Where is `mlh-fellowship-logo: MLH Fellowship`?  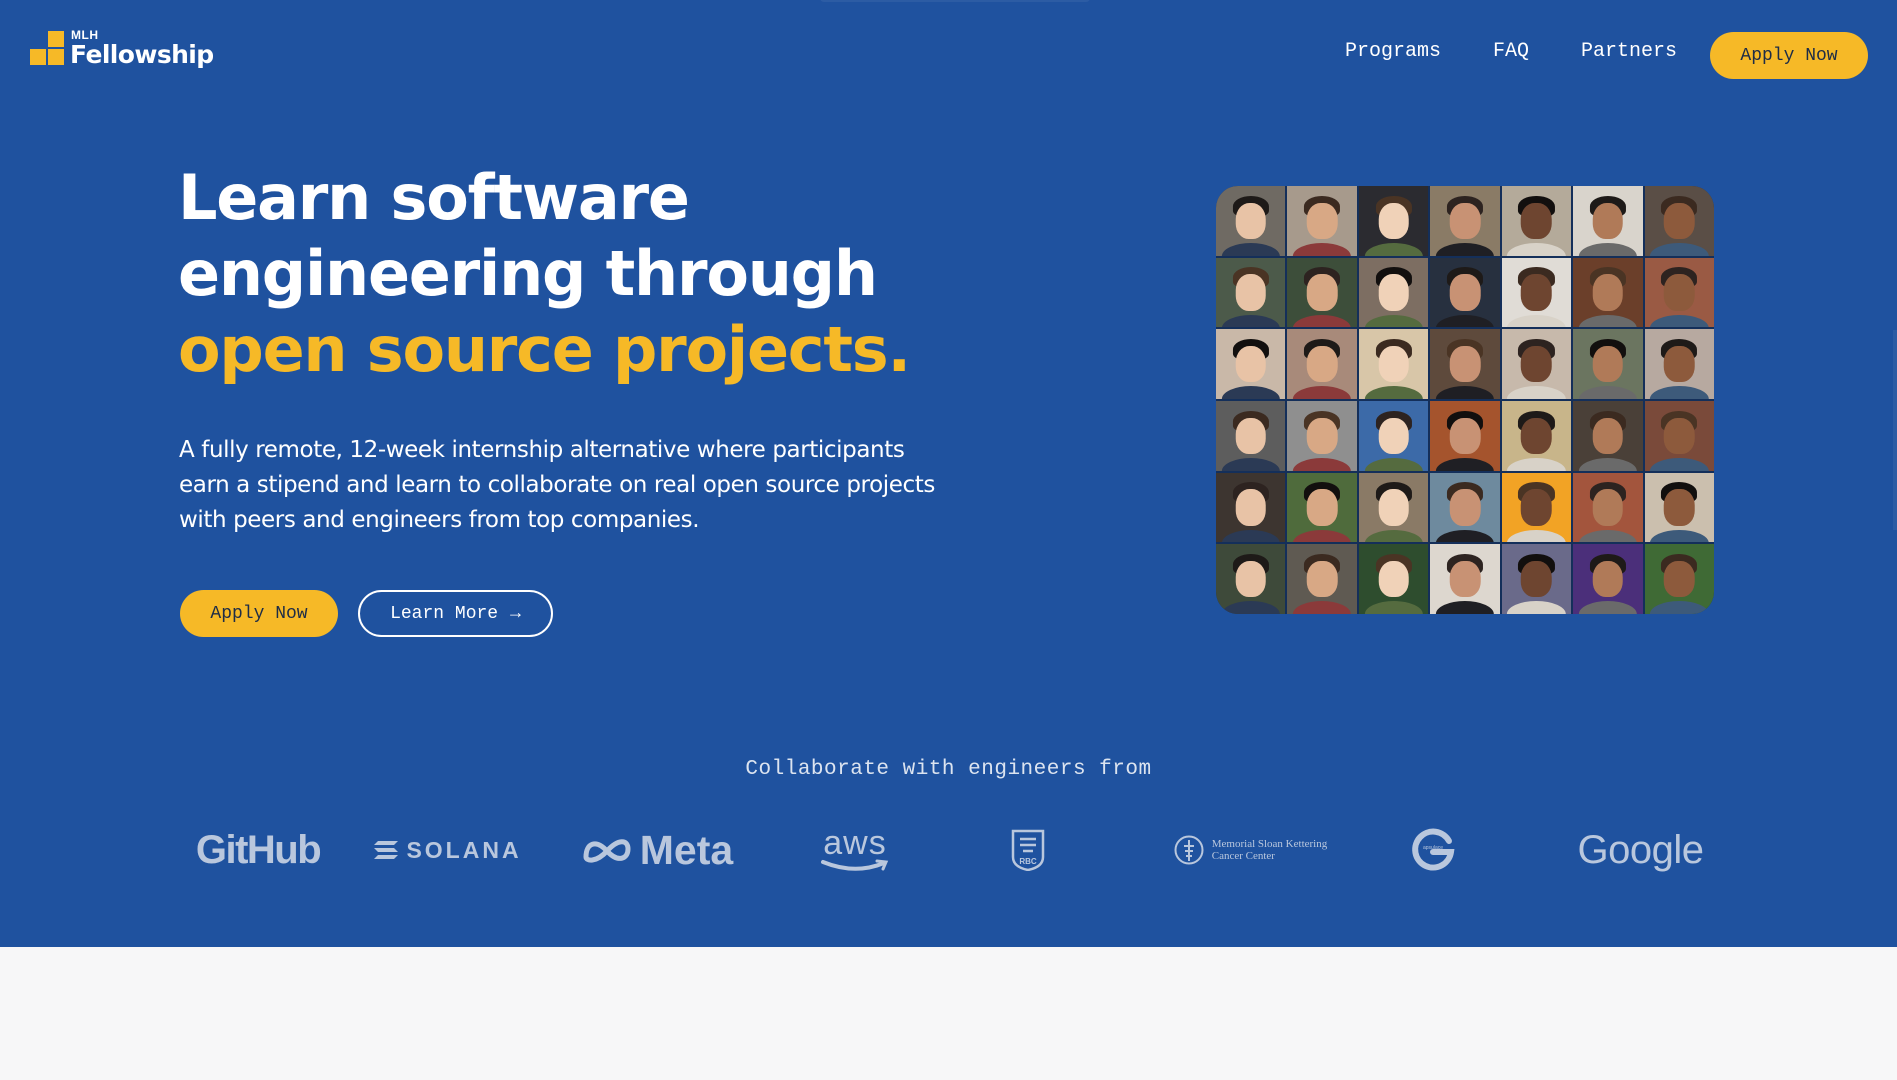
mlh-fellowship-logo: MLH Fellowship is located at coordinates (125, 51).